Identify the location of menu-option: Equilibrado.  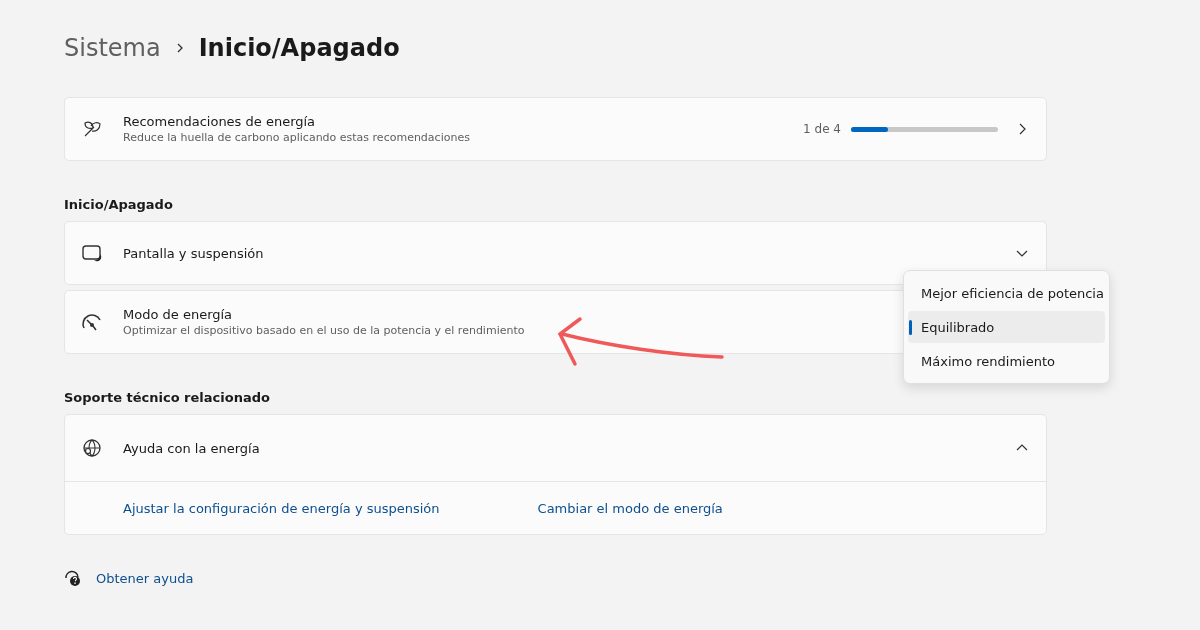
(1006, 327).